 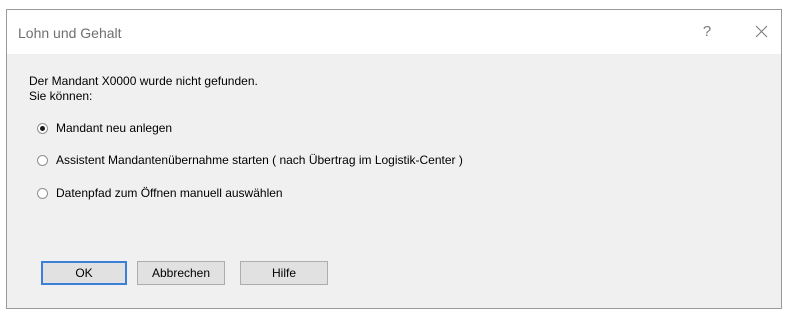 I want to click on option-label: Datenpfad zum Öffnen manuell auswählen, so click(x=169, y=193).